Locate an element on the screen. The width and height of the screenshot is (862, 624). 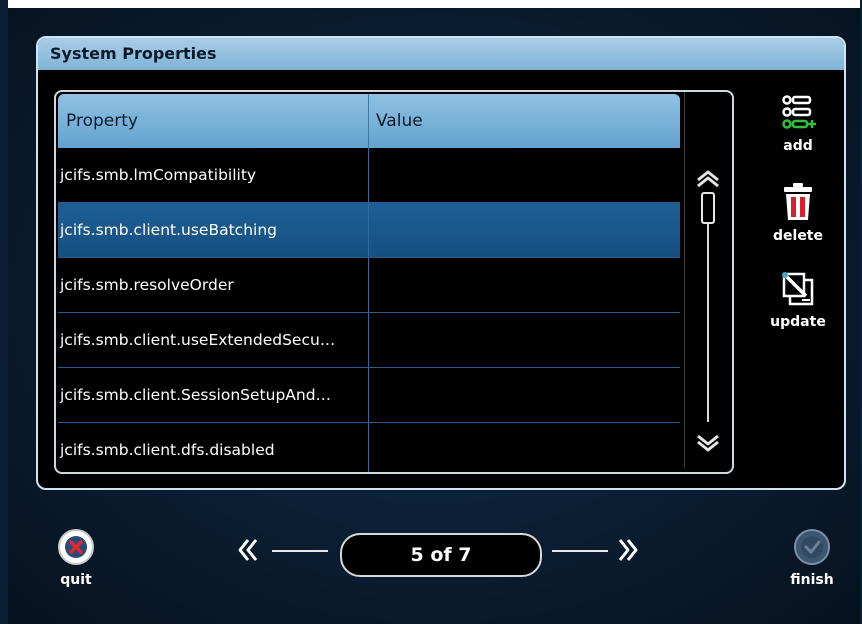
add-button: add is located at coordinates (798, 124).